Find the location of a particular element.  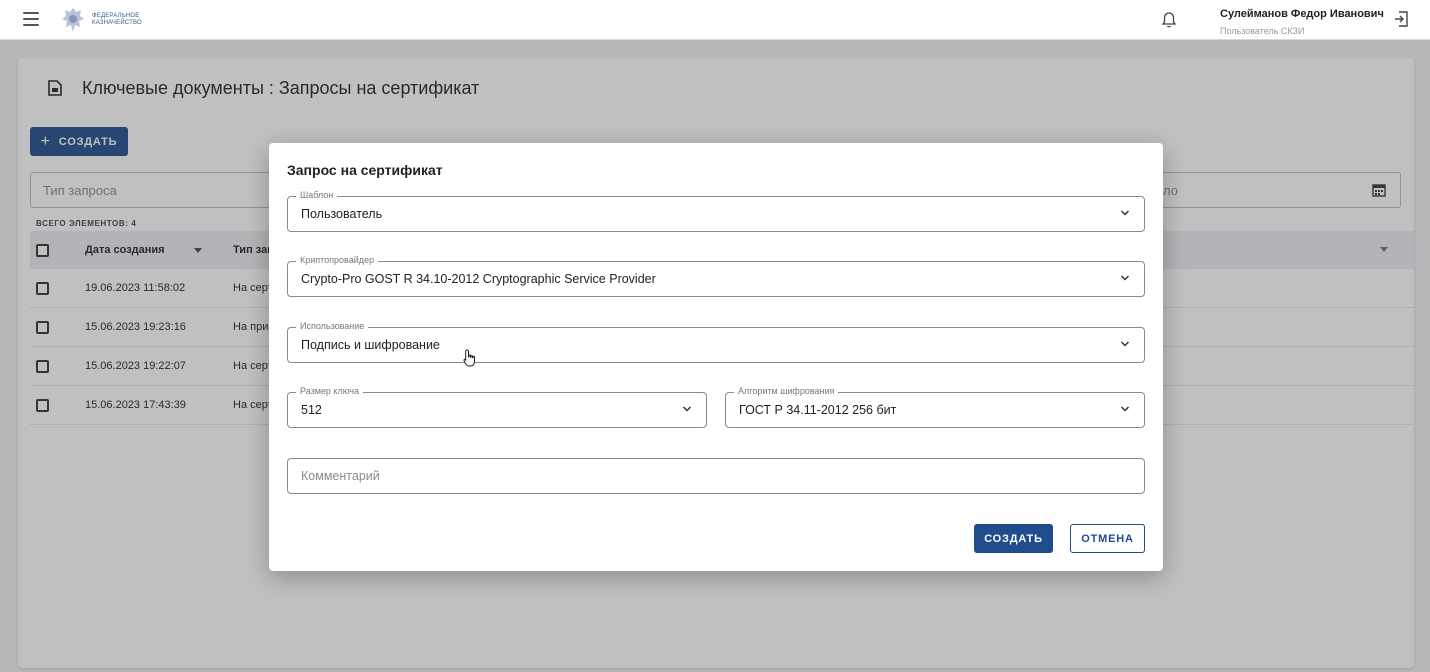

usage-select: Использование Подпись и шифрование is located at coordinates (716, 342).